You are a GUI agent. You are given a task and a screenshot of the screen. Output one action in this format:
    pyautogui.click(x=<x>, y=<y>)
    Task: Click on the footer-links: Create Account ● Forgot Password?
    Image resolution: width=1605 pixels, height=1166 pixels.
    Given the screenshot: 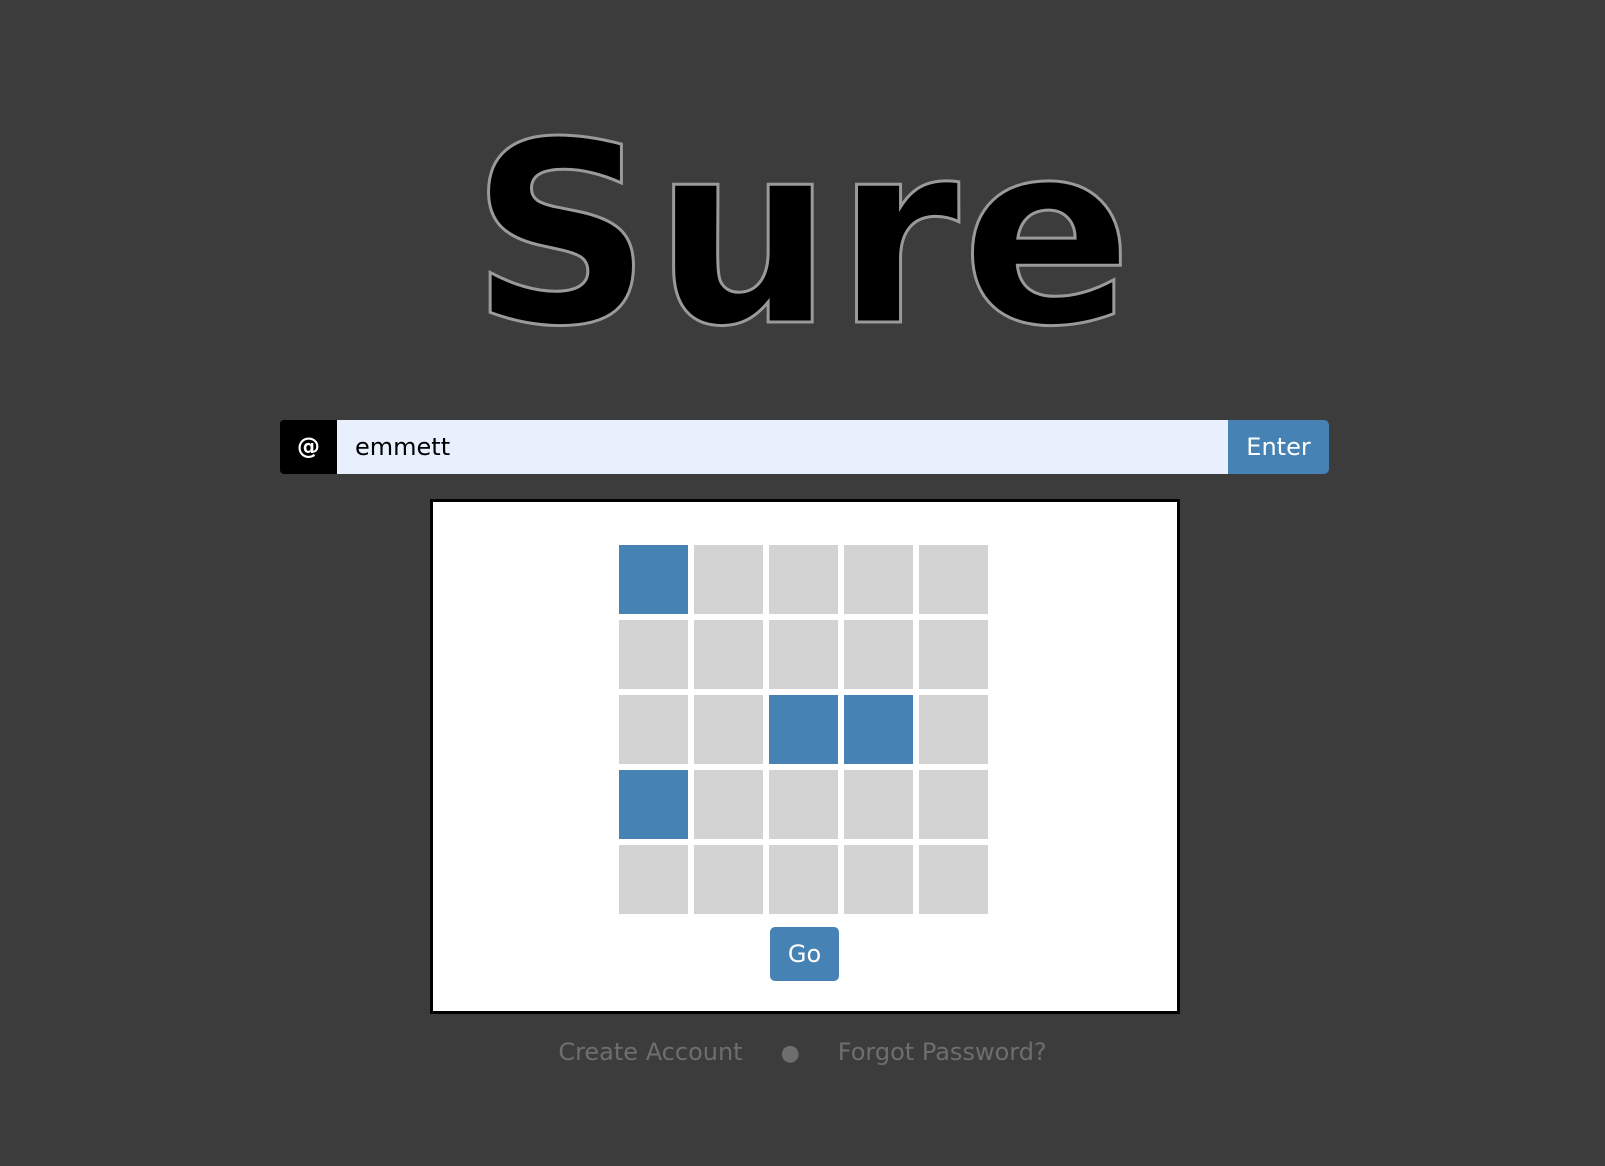 What is the action you would take?
    pyautogui.click(x=802, y=1052)
    